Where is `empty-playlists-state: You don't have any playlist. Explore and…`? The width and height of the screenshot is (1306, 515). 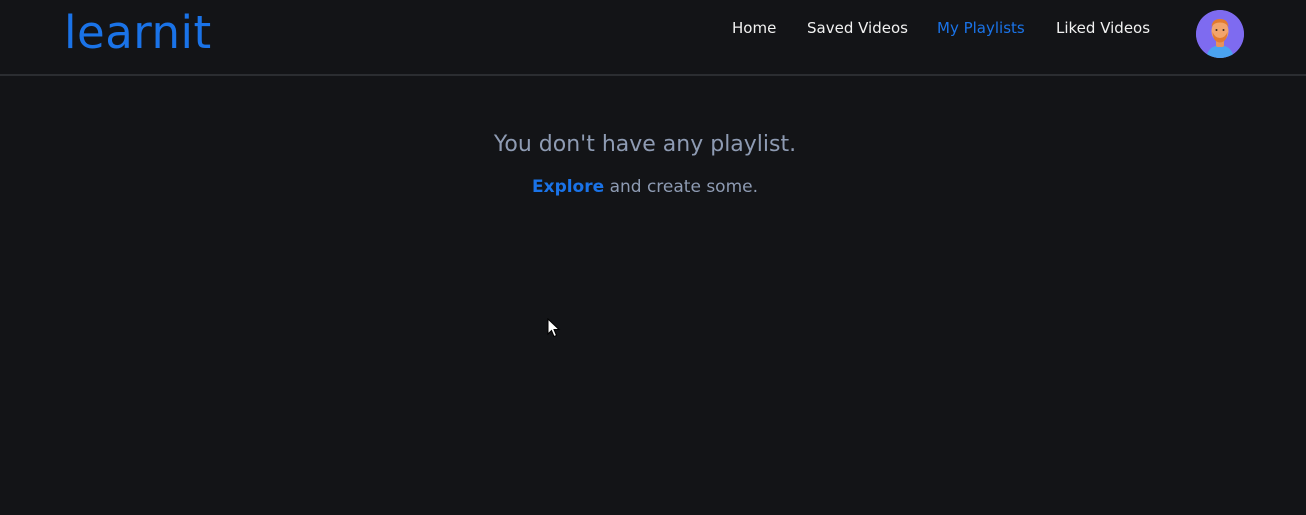 empty-playlists-state: You don't have any playlist. Explore and… is located at coordinates (653, 163).